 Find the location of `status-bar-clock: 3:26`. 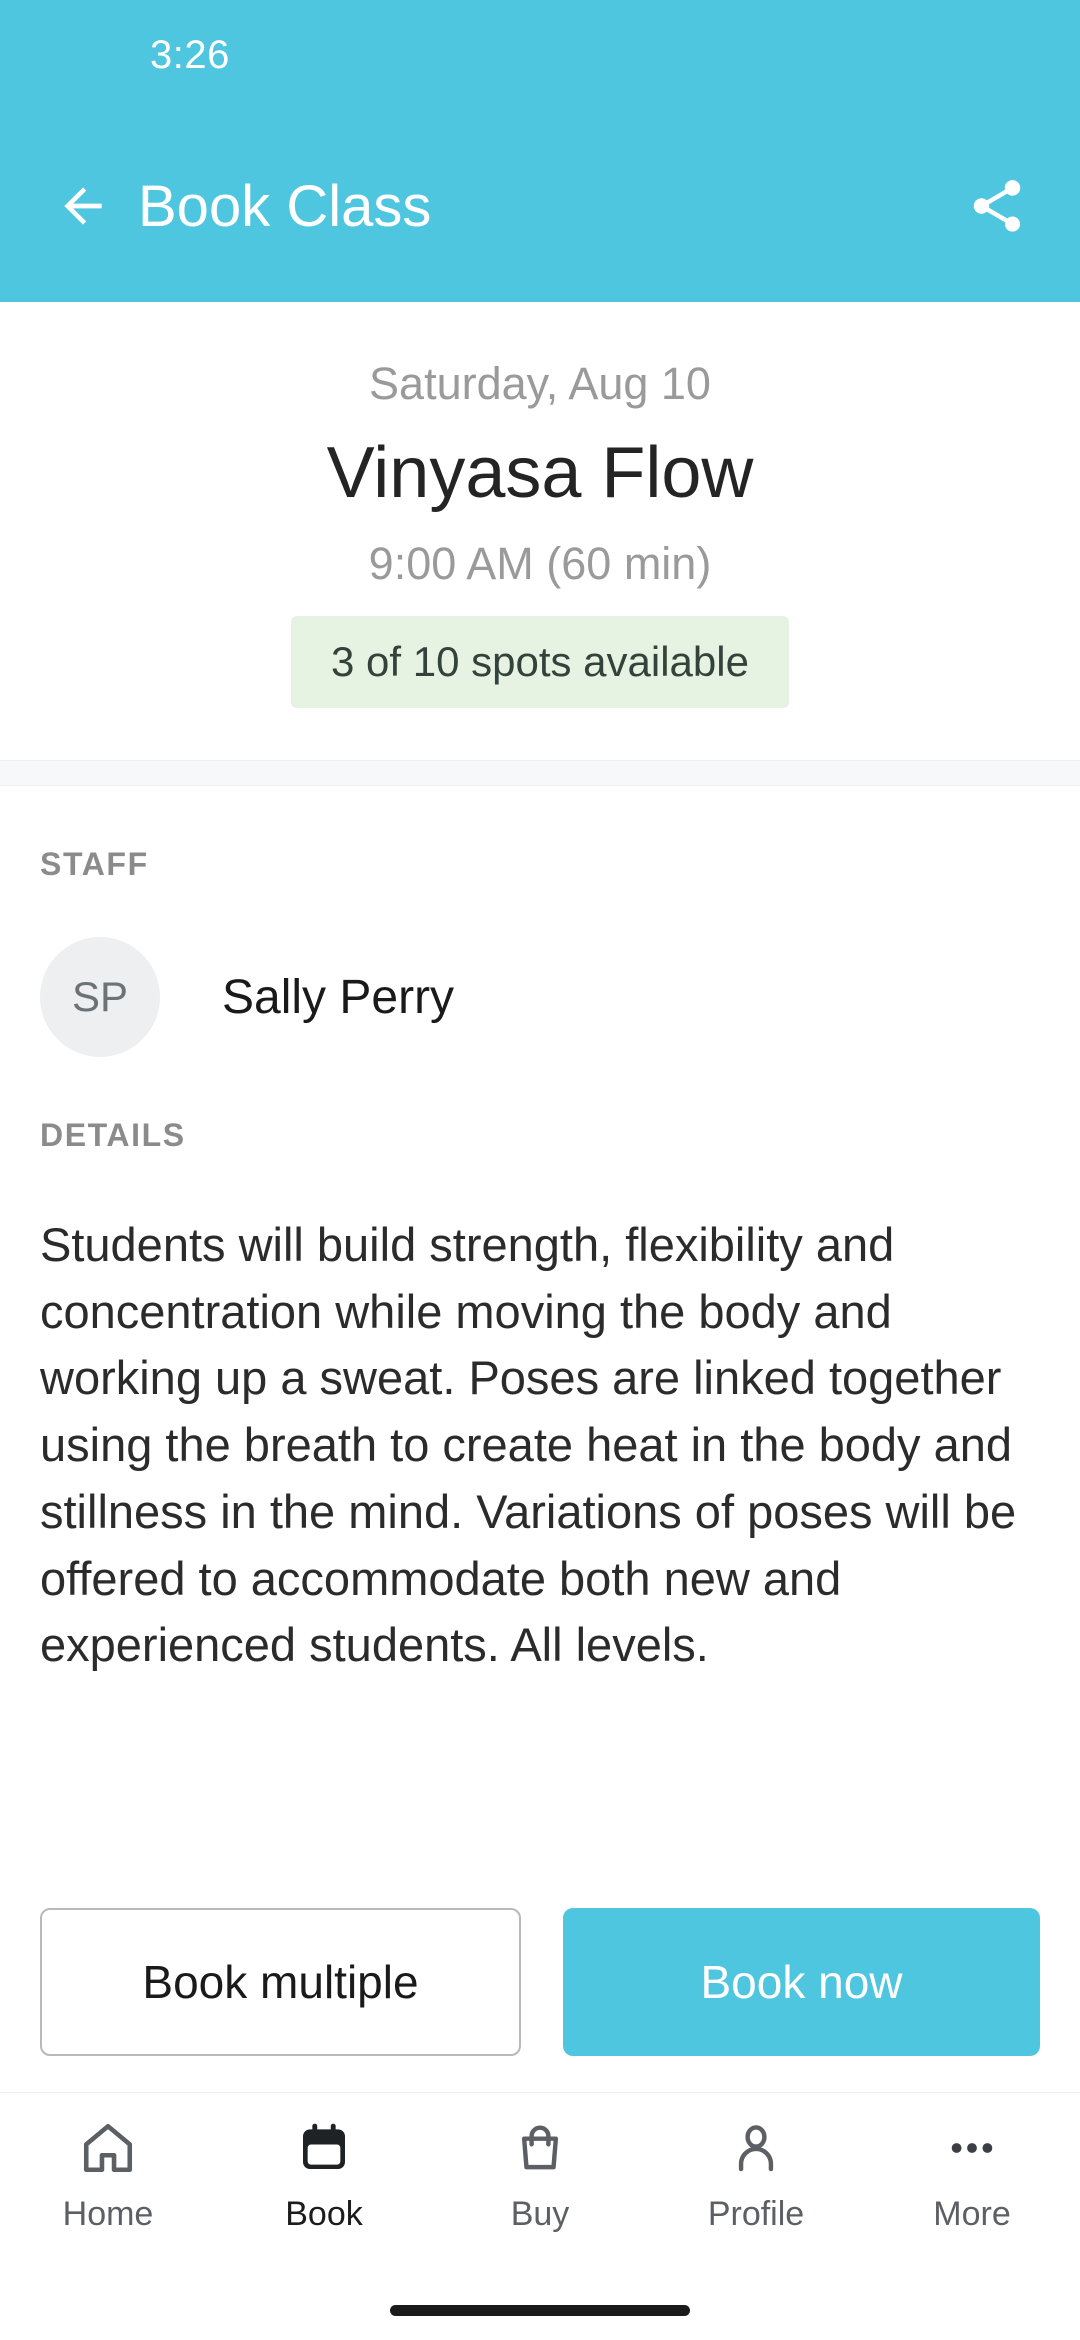

status-bar-clock: 3:26 is located at coordinates (190, 54).